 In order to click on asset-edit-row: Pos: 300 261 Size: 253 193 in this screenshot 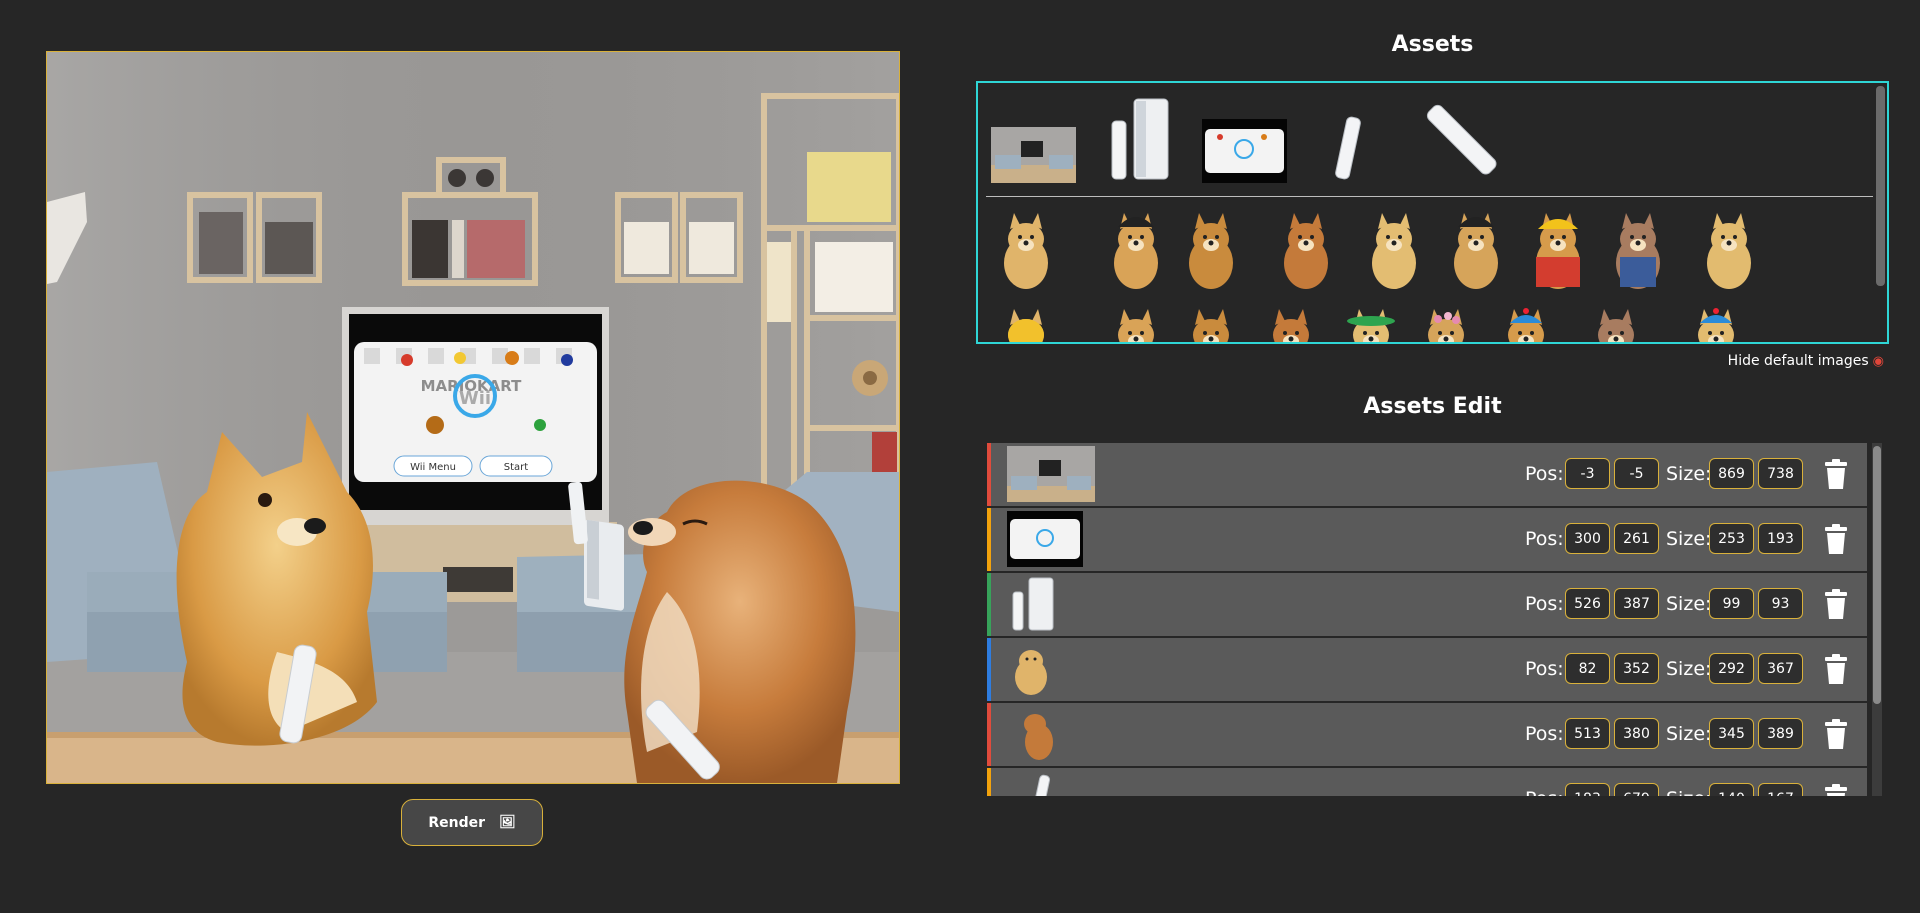, I will do `click(1427, 540)`.